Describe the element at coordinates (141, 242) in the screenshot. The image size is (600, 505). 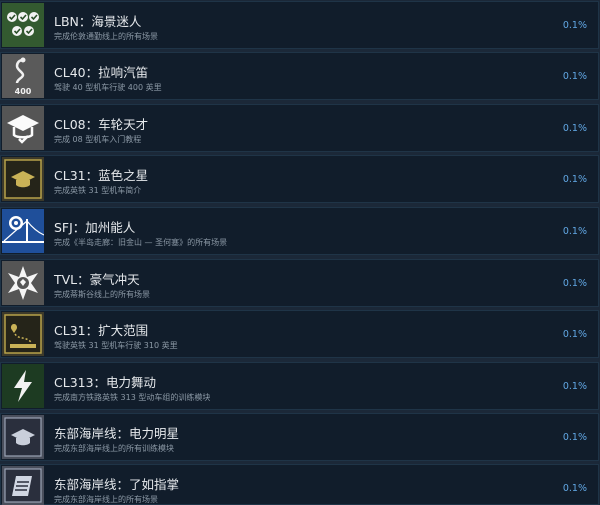
I see `achievement-description: 完成《半岛走廊：旧金山 — 圣何塞》的所有场景` at that location.